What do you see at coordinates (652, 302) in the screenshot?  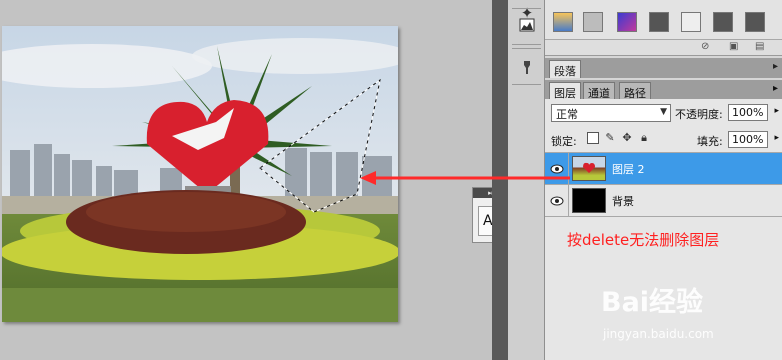 I see `watermark-brand: Bai经验` at bounding box center [652, 302].